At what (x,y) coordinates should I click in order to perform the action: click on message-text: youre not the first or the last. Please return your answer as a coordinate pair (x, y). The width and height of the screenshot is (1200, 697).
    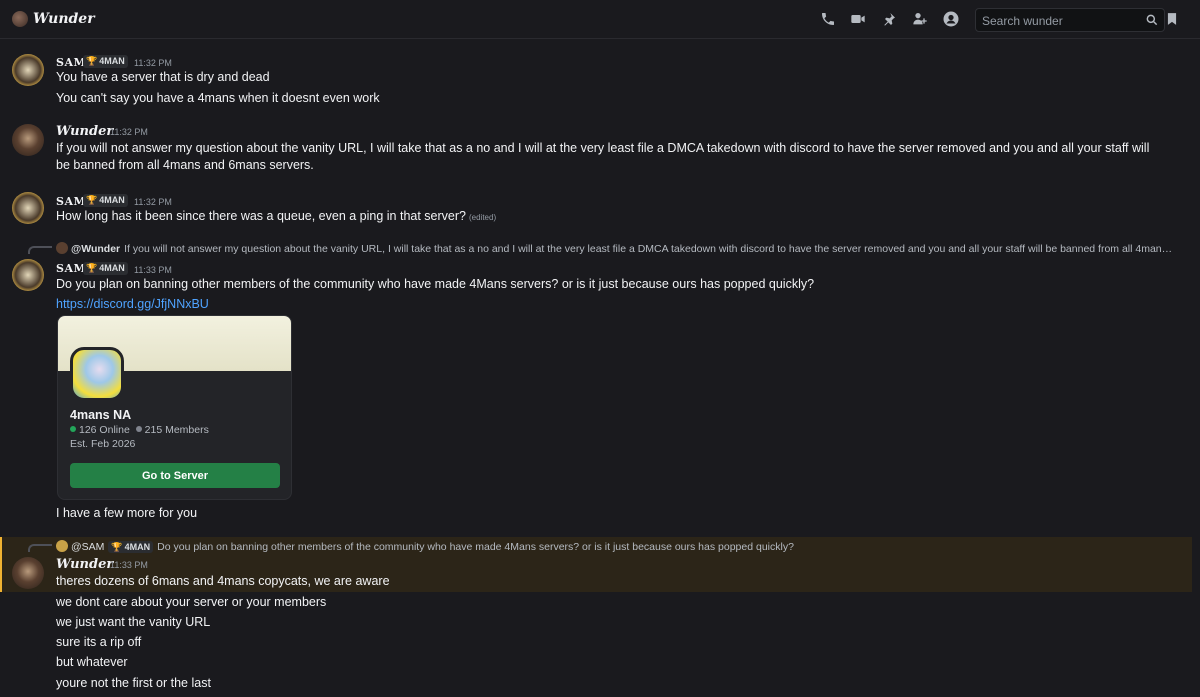
    Looking at the image, I should click on (133, 683).